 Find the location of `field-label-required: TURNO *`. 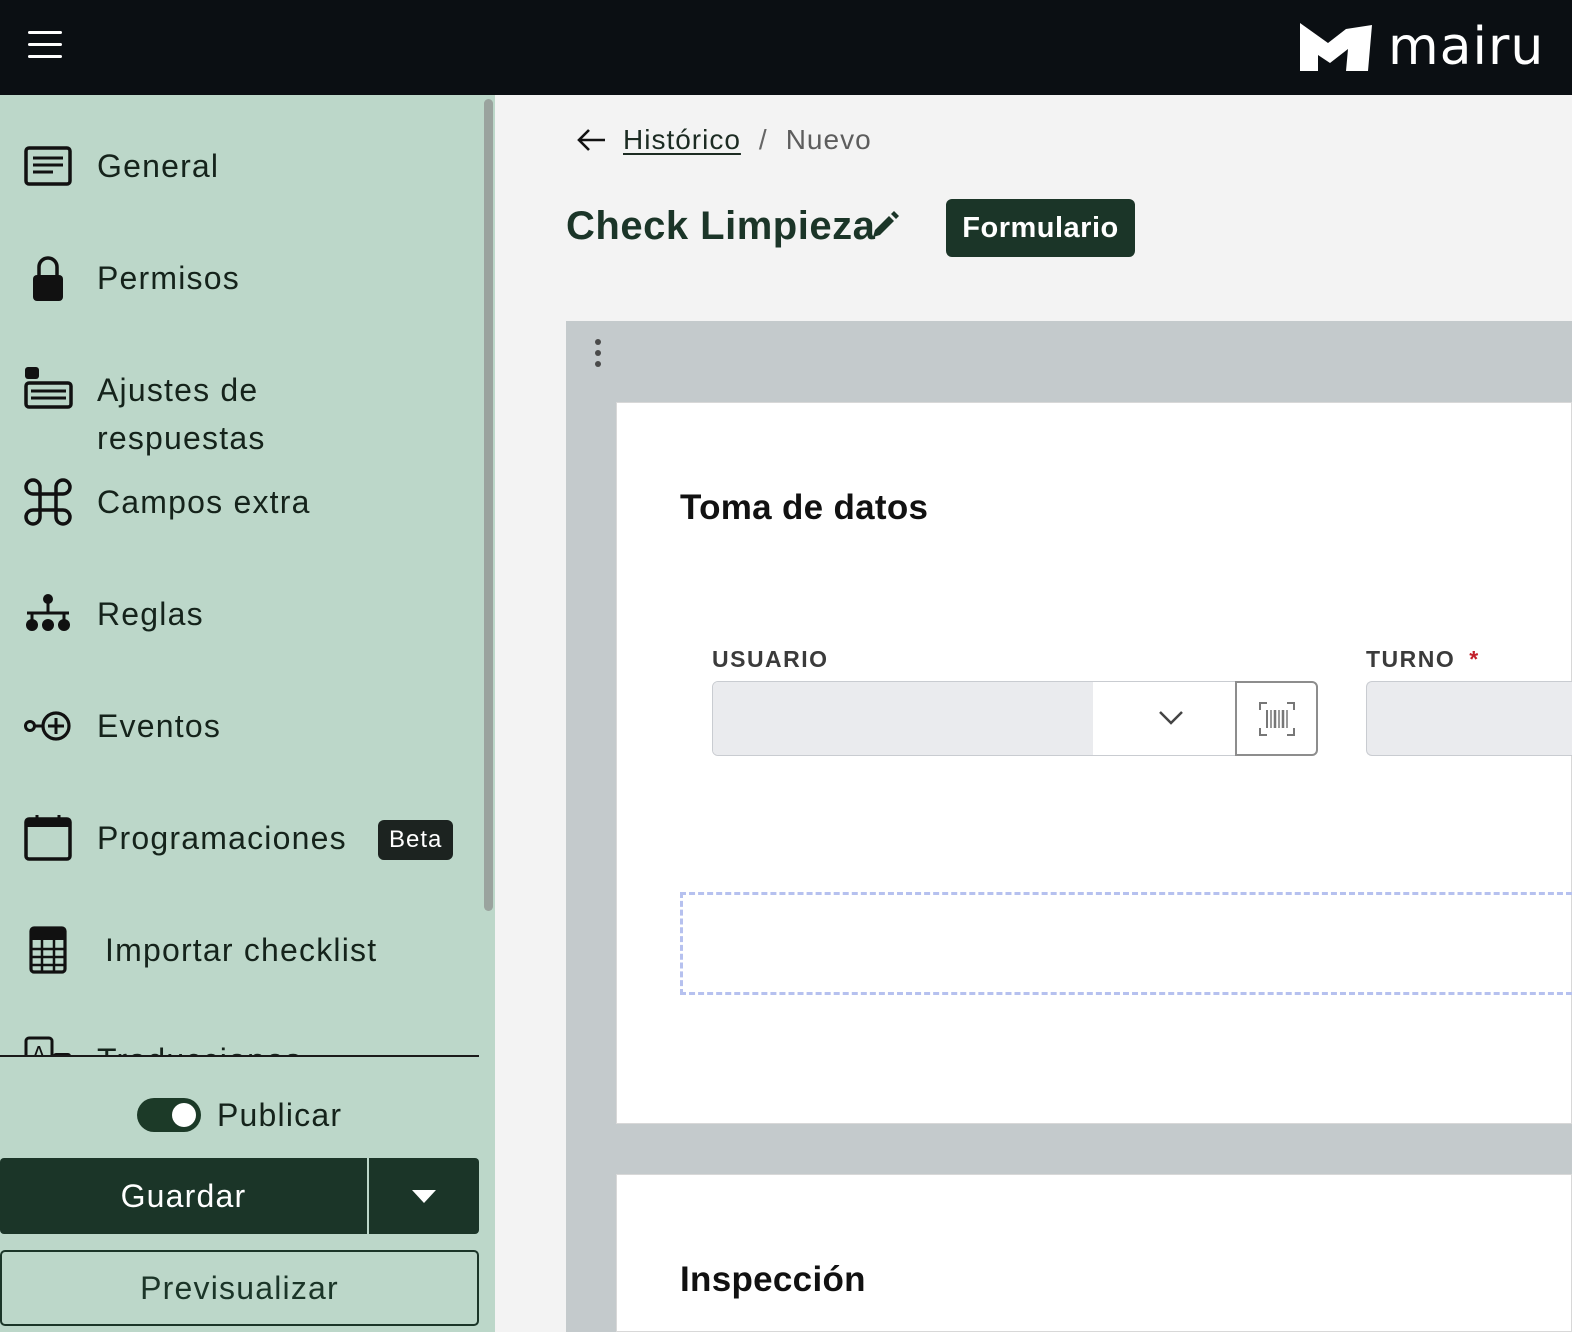

field-label-required: TURNO * is located at coordinates (1423, 659).